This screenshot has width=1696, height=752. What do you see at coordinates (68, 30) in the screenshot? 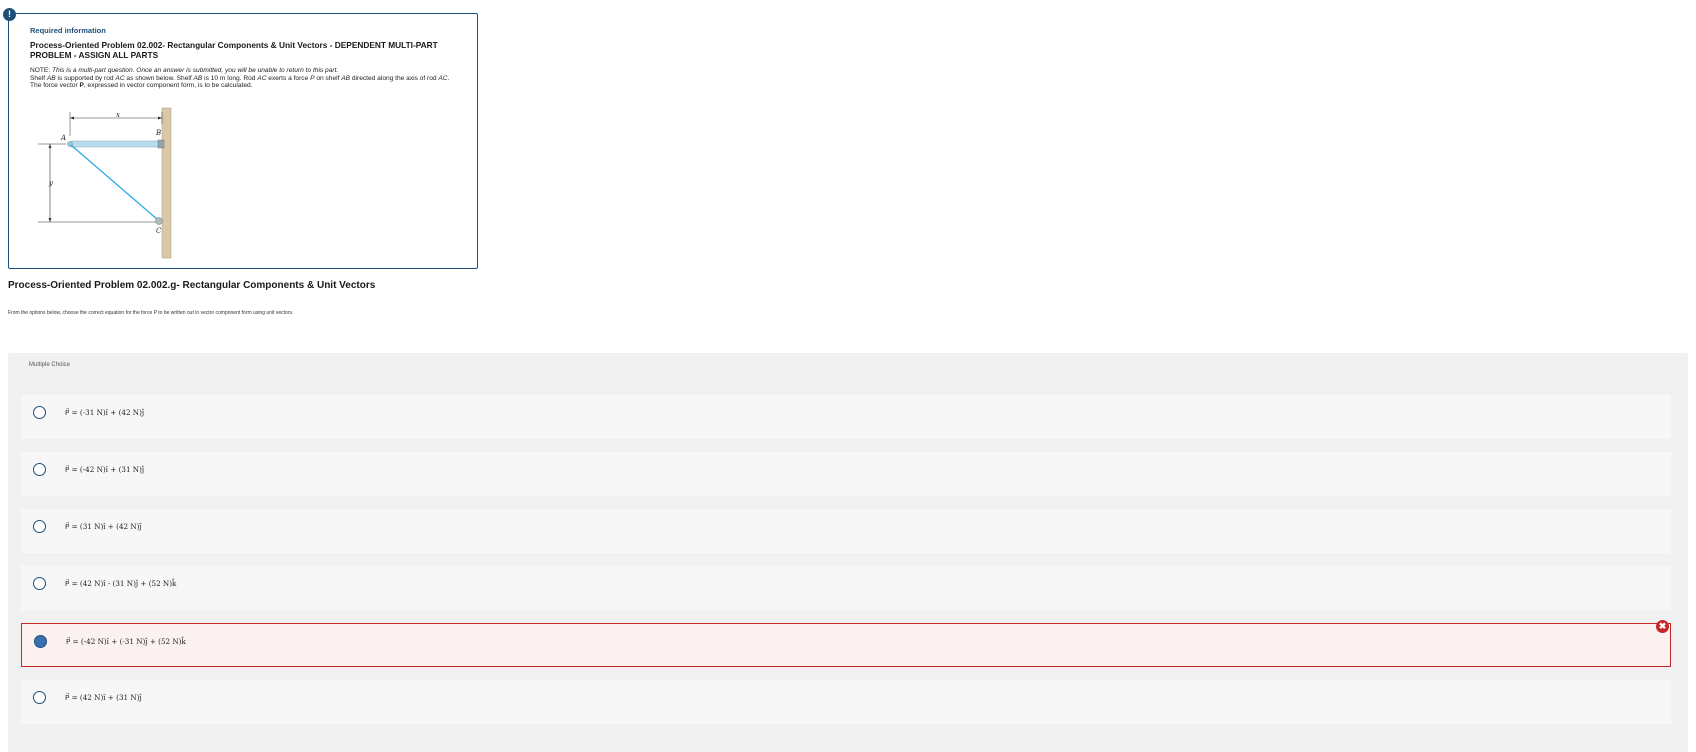
I see `required-info-title: Required information` at bounding box center [68, 30].